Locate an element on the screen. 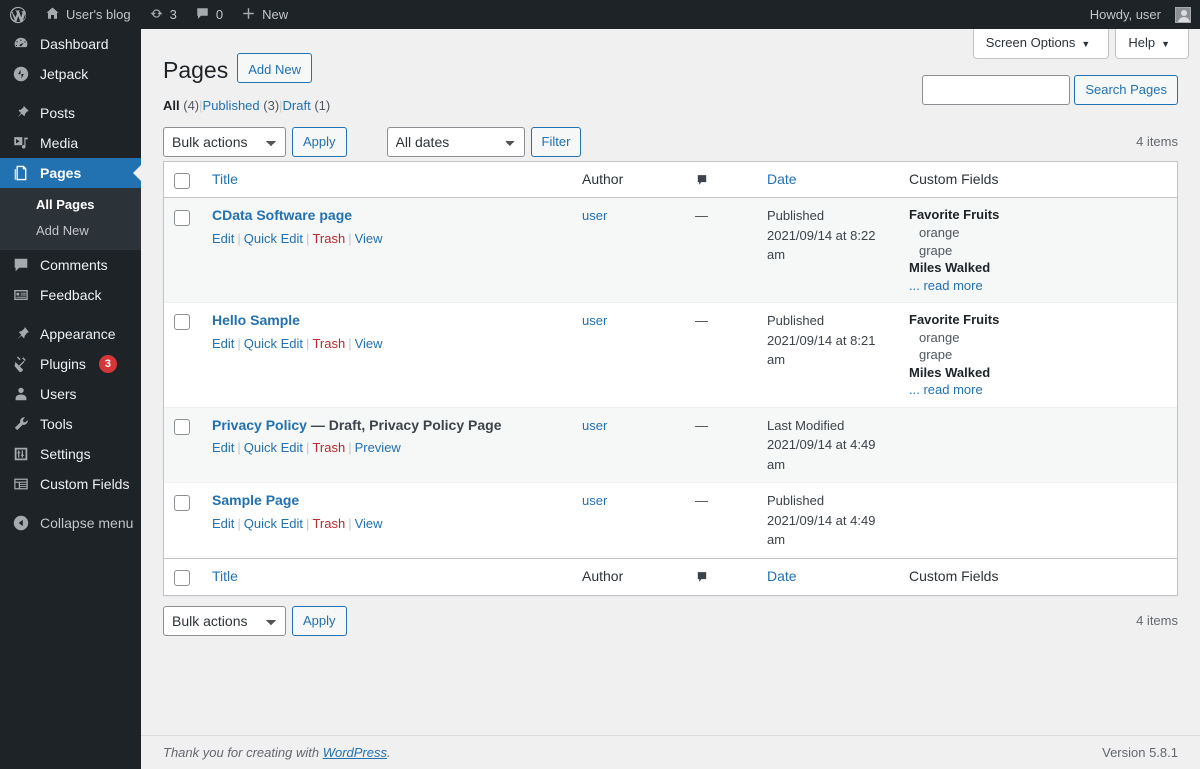  footer-thankyou: Thank you for creating with WordPress. is located at coordinates (277, 752).